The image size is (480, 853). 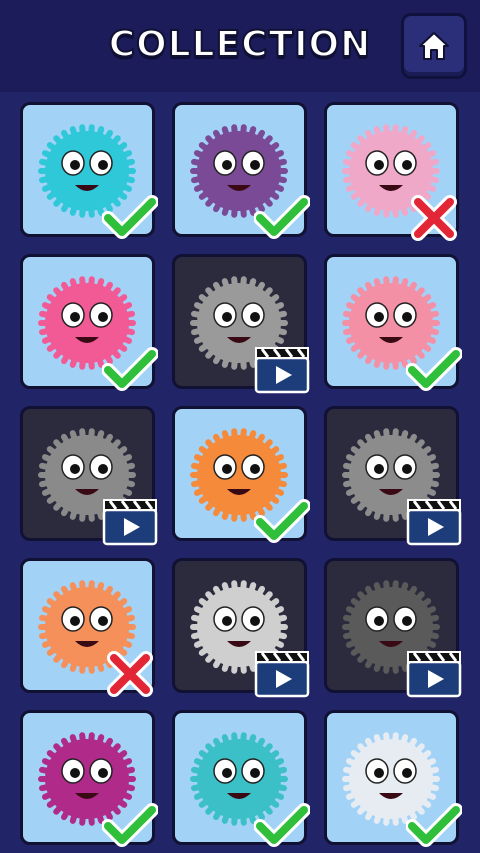 I want to click on home-button, so click(x=434, y=46).